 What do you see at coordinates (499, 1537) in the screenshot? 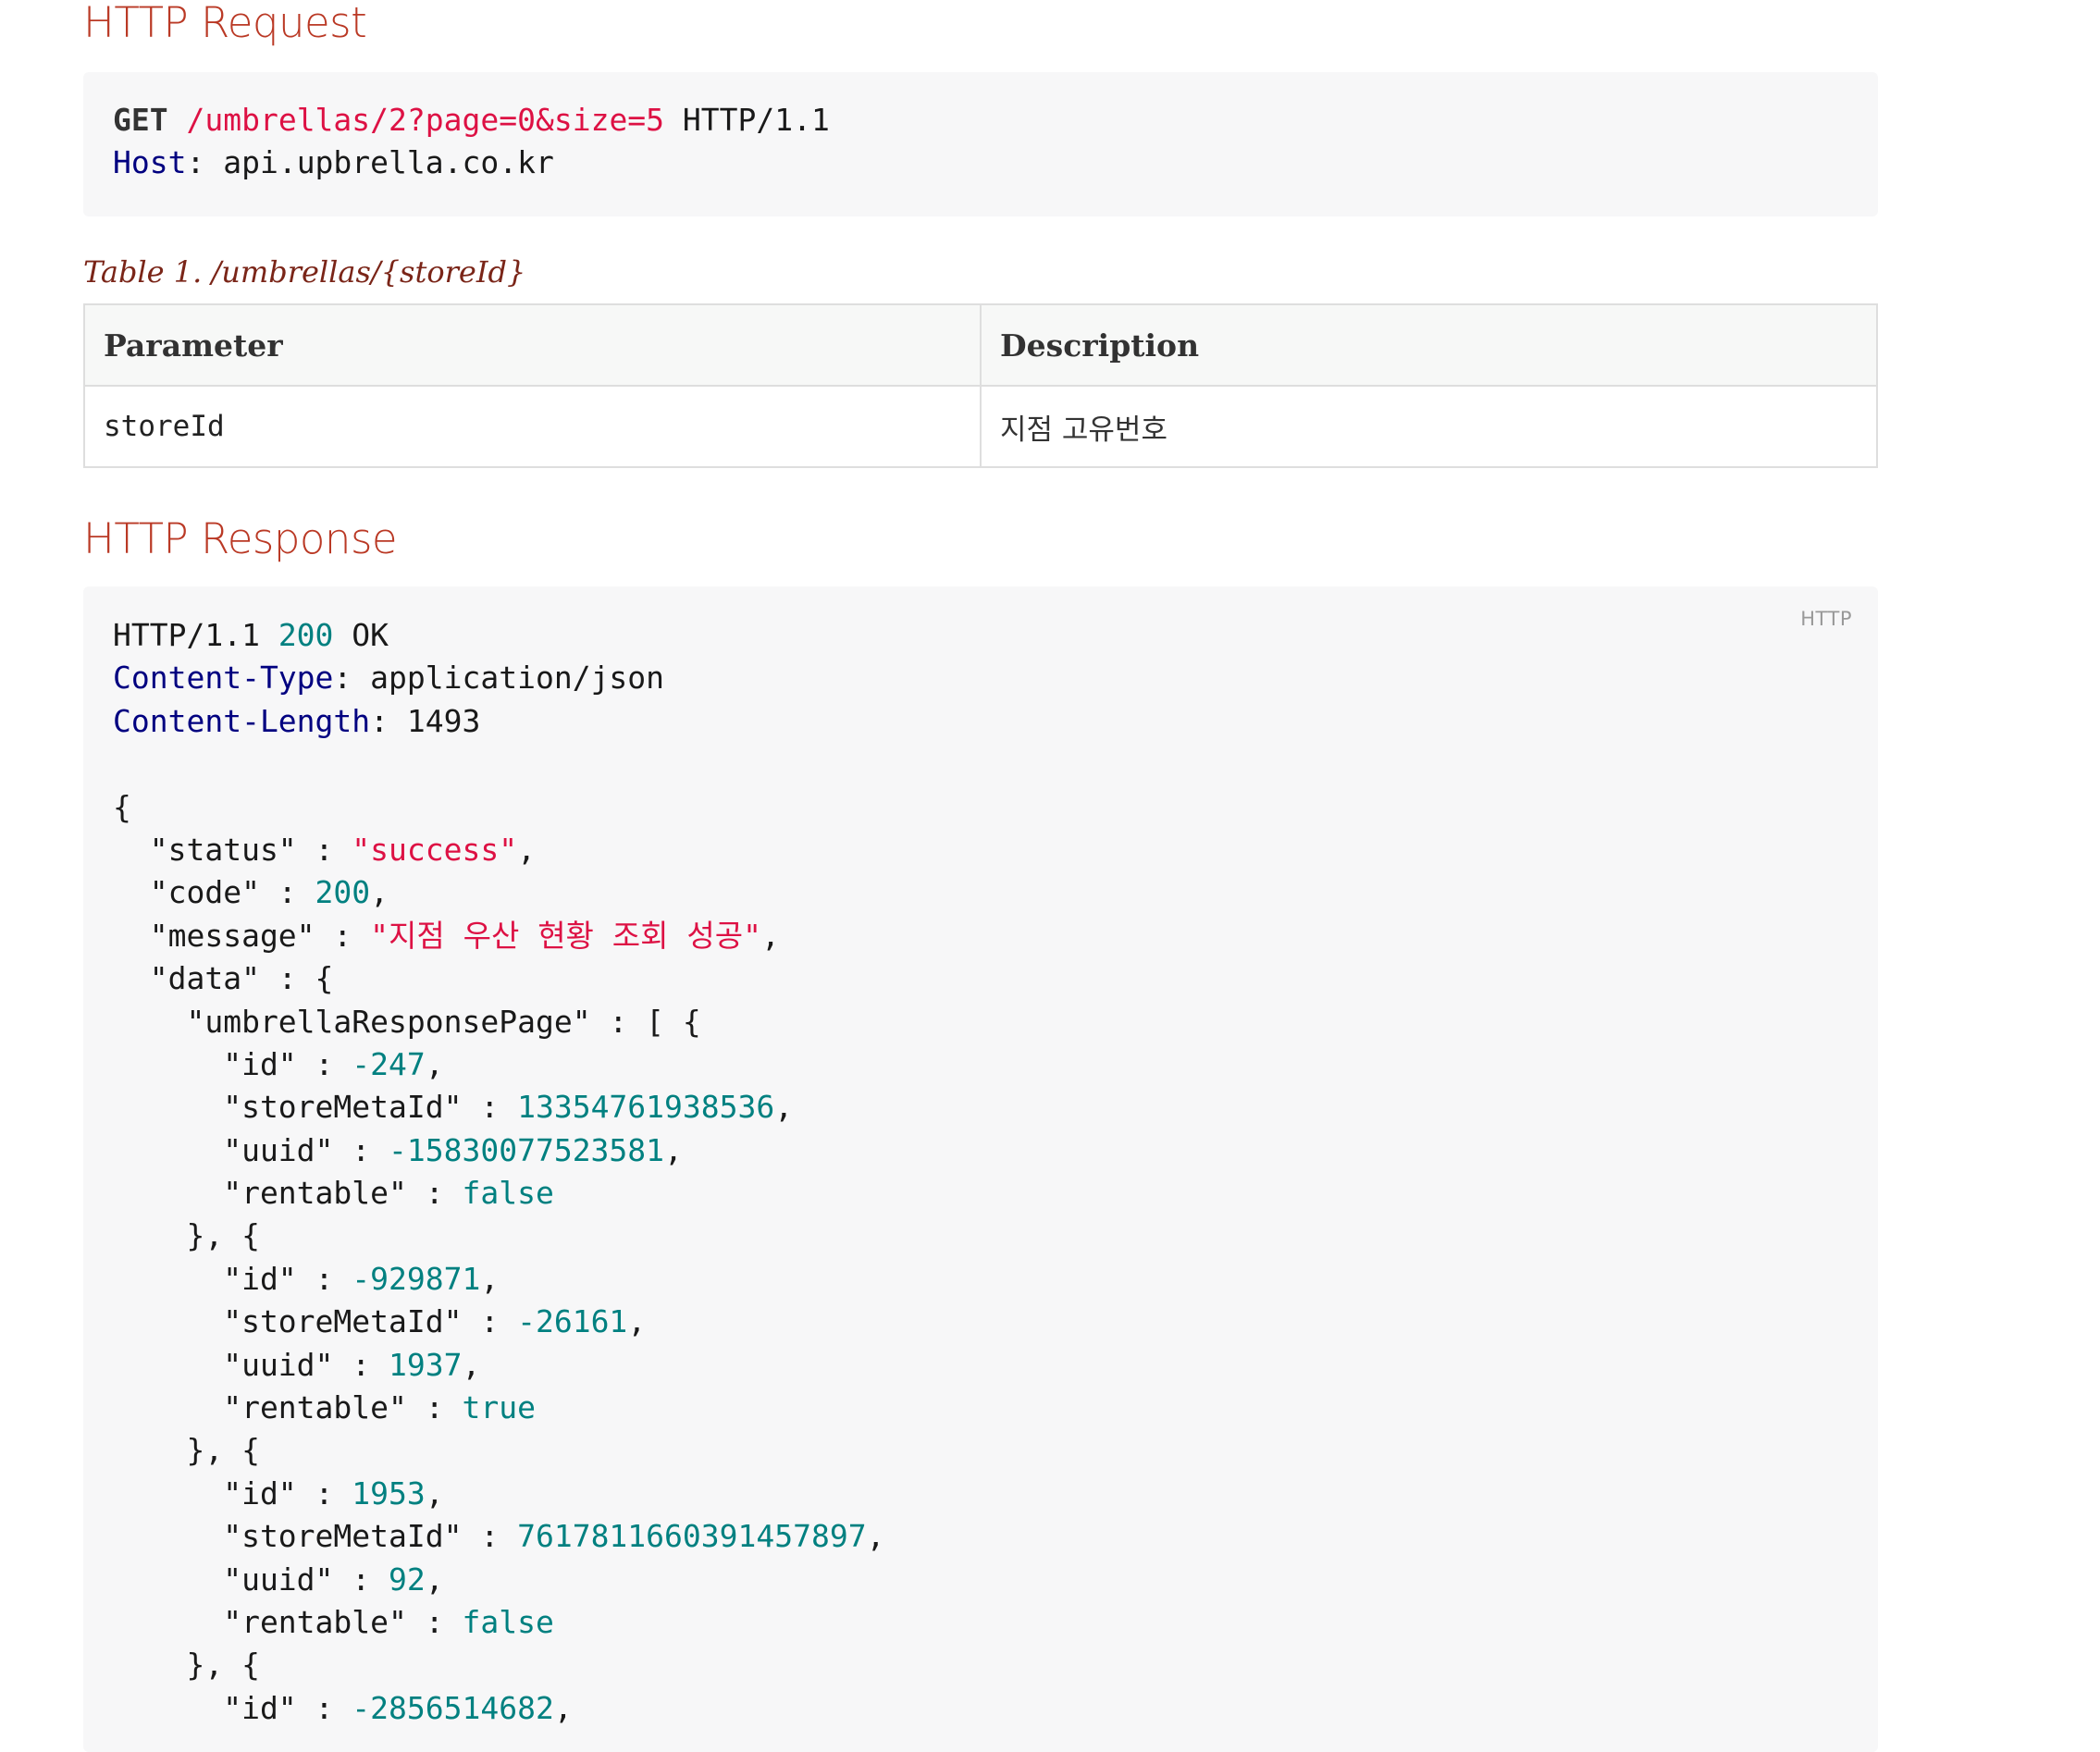
I see `json-item-storemetaid: "storeMetaId" : 7617811660391457897,` at bounding box center [499, 1537].